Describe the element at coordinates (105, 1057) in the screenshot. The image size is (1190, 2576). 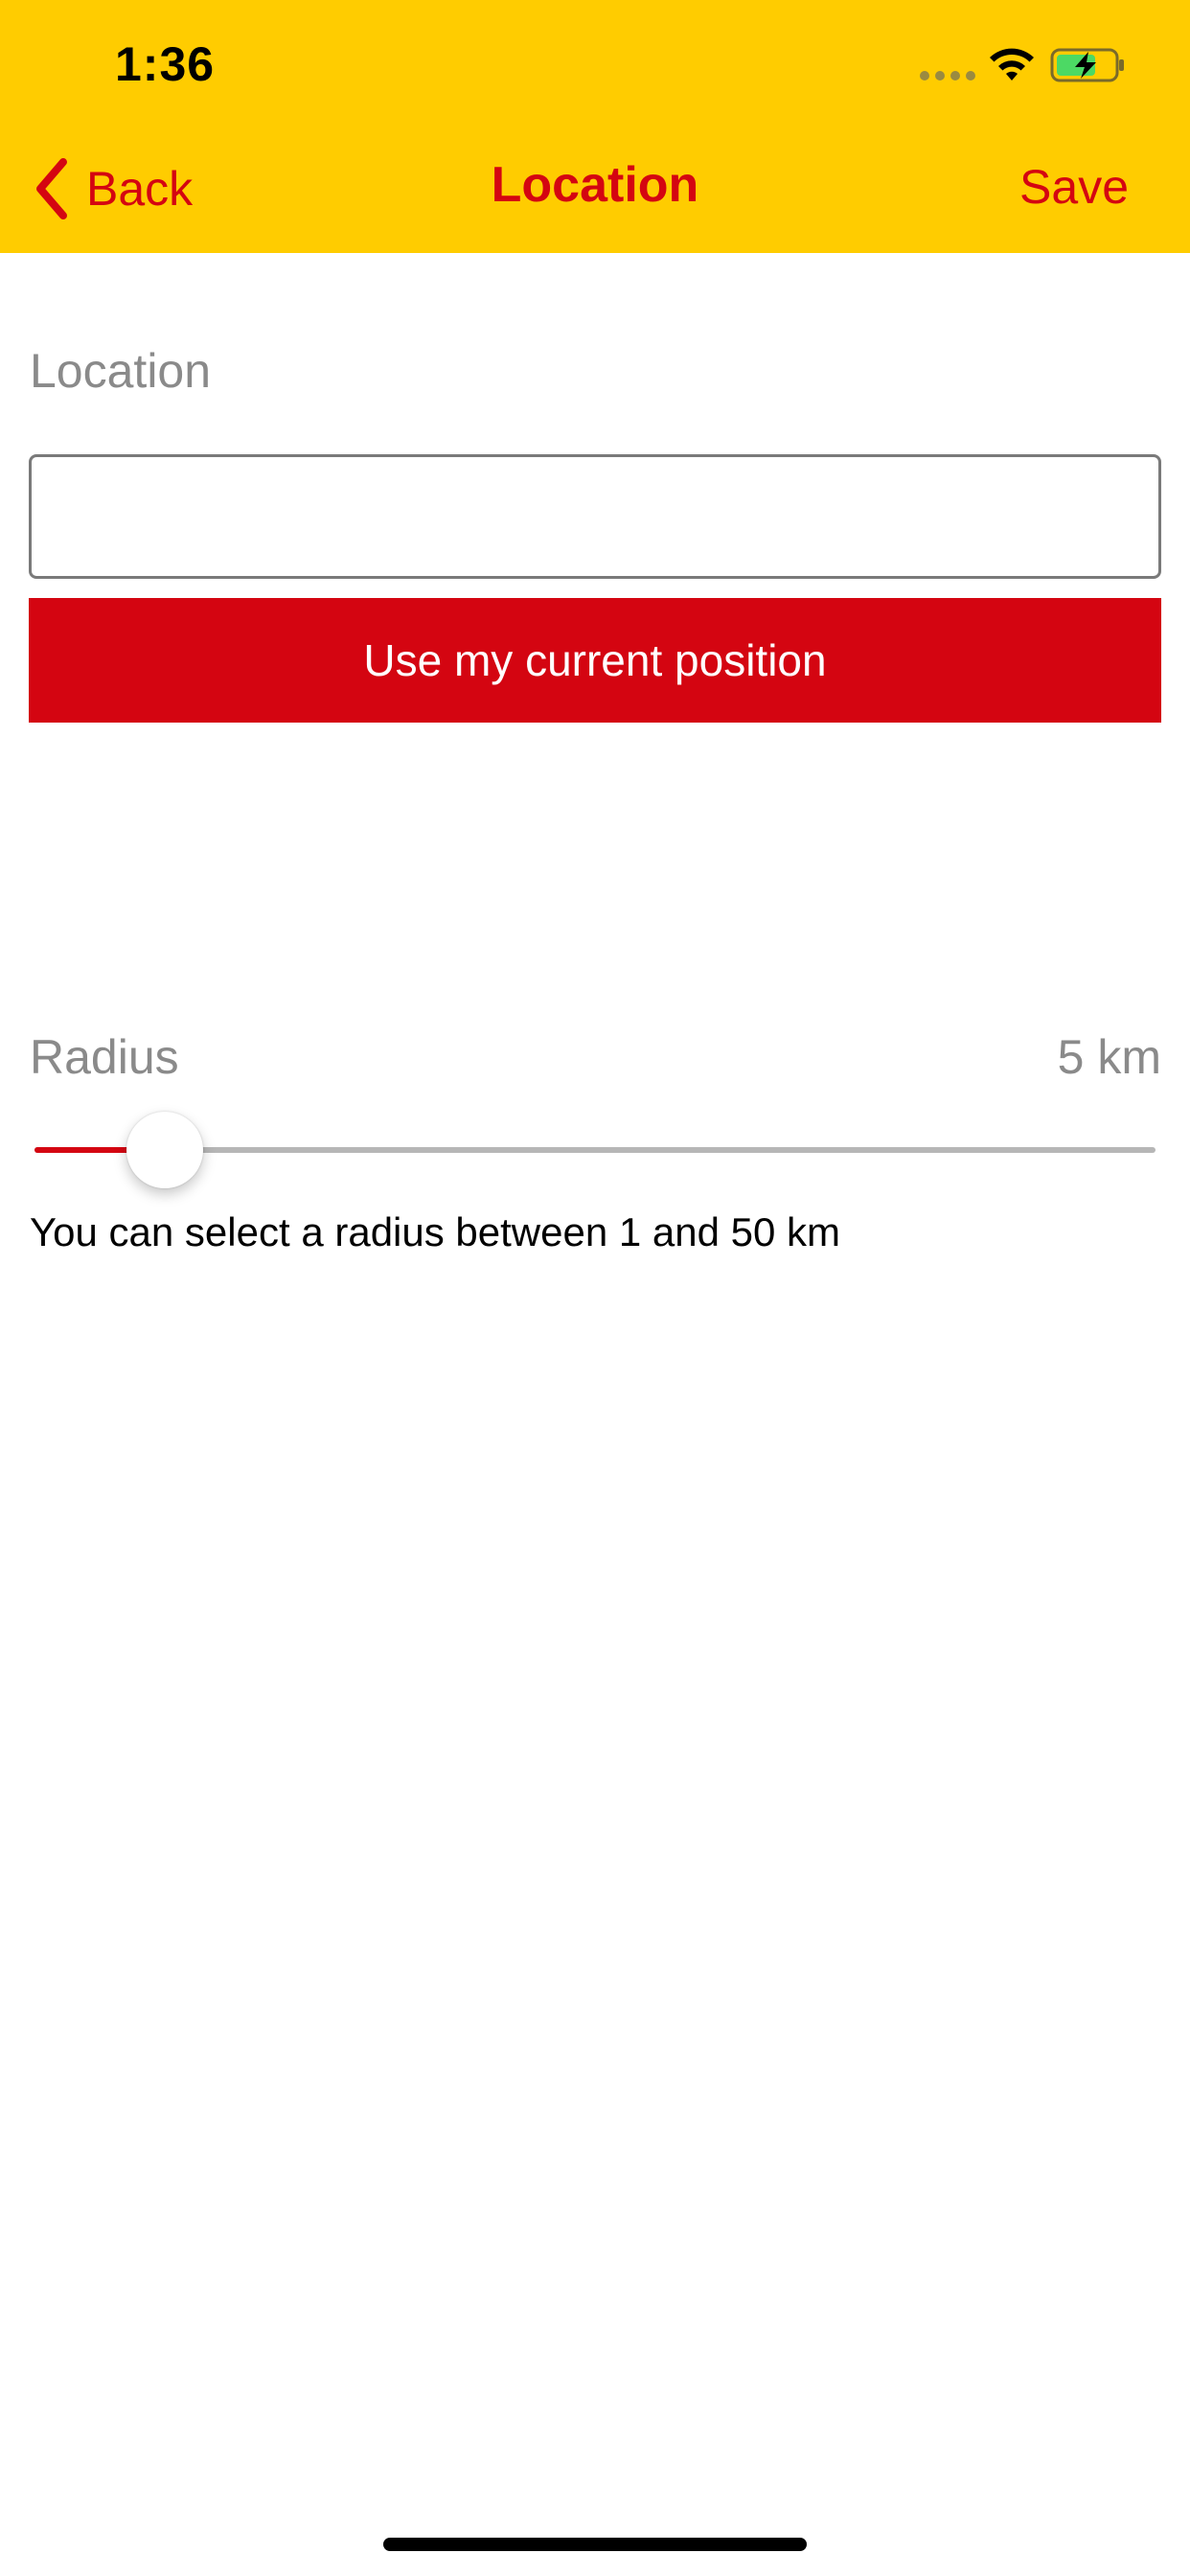
I see `radius-label: Radius` at that location.